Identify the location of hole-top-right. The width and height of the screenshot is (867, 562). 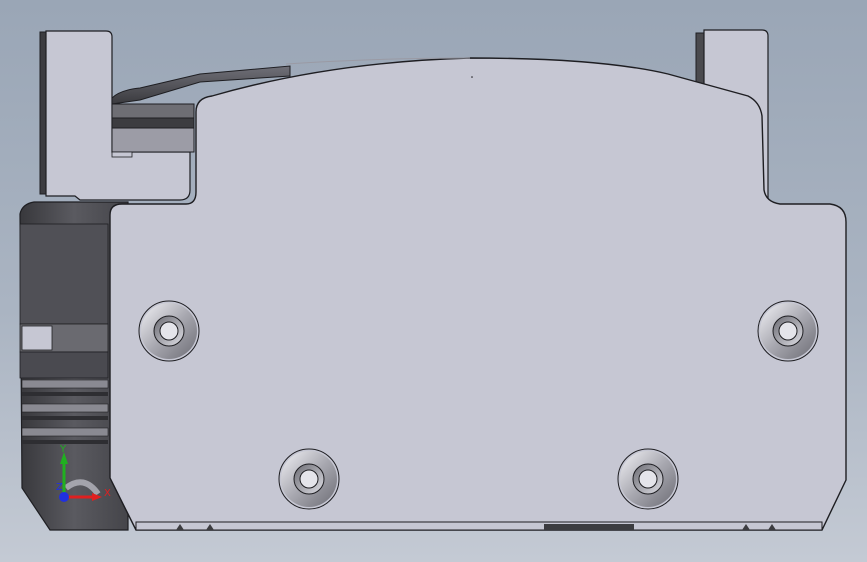
(788, 331).